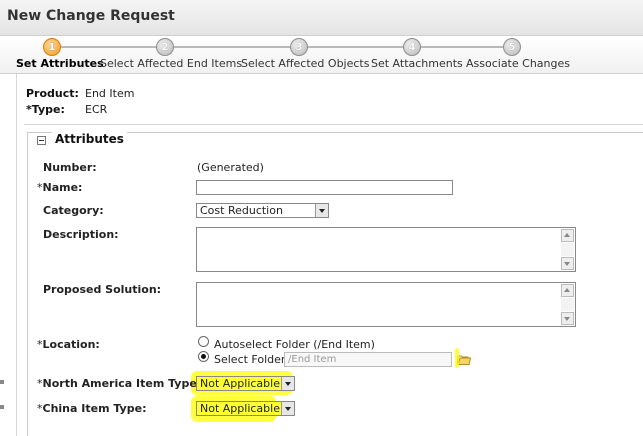  I want to click on step-3-icon: 3, so click(299, 47).